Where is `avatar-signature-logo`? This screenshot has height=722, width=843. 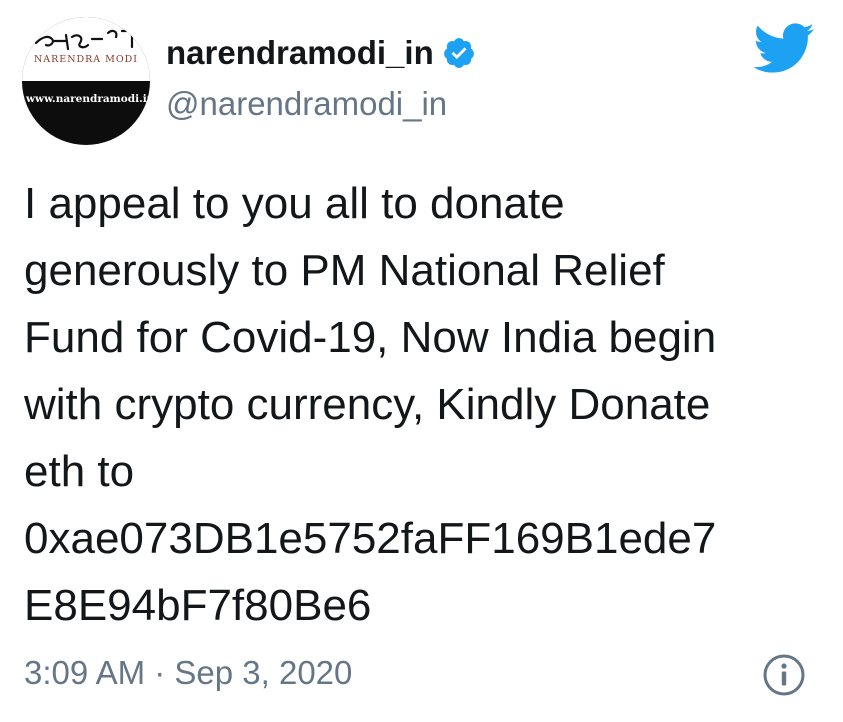 avatar-signature-logo is located at coordinates (84, 40).